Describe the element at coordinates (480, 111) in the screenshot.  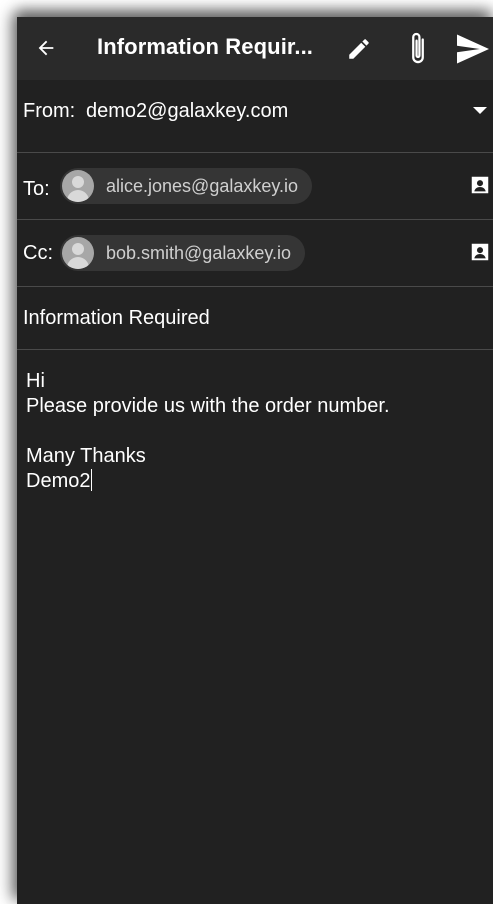
I see `dropdown-arrow-icon` at that location.